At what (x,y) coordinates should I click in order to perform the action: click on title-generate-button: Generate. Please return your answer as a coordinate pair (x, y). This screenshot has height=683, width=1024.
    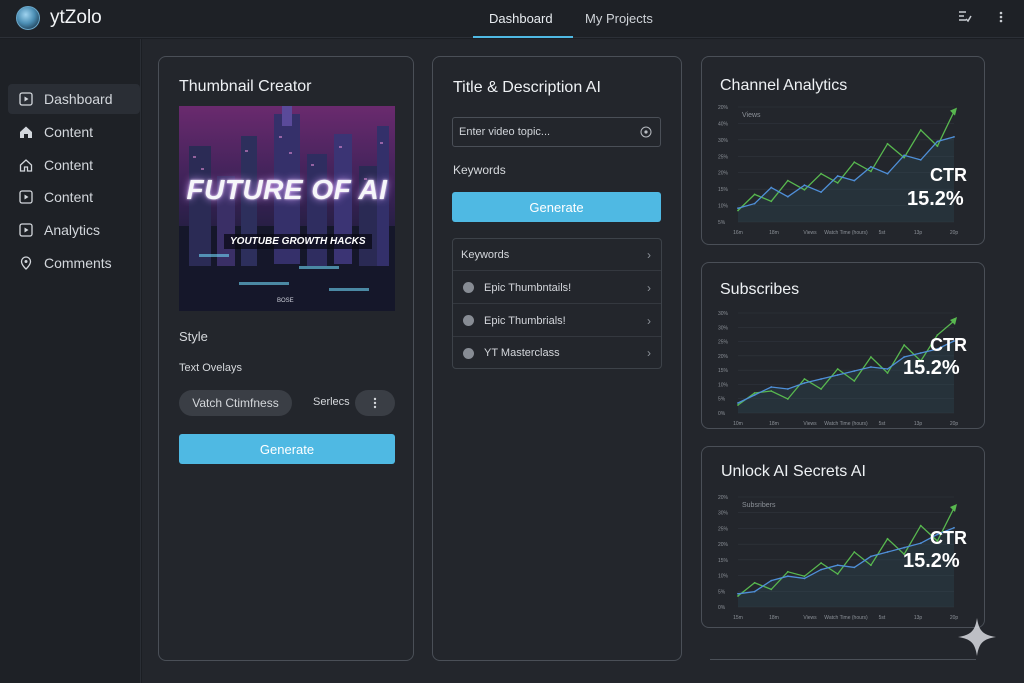
    Looking at the image, I should click on (556, 207).